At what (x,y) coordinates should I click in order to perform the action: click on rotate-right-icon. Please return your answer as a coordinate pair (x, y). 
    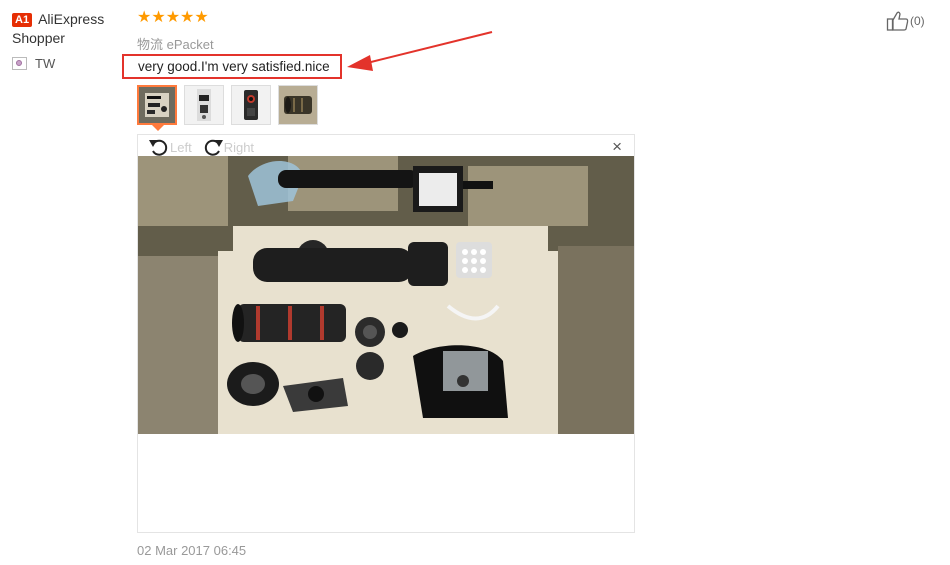
    Looking at the image, I should click on (213, 147).